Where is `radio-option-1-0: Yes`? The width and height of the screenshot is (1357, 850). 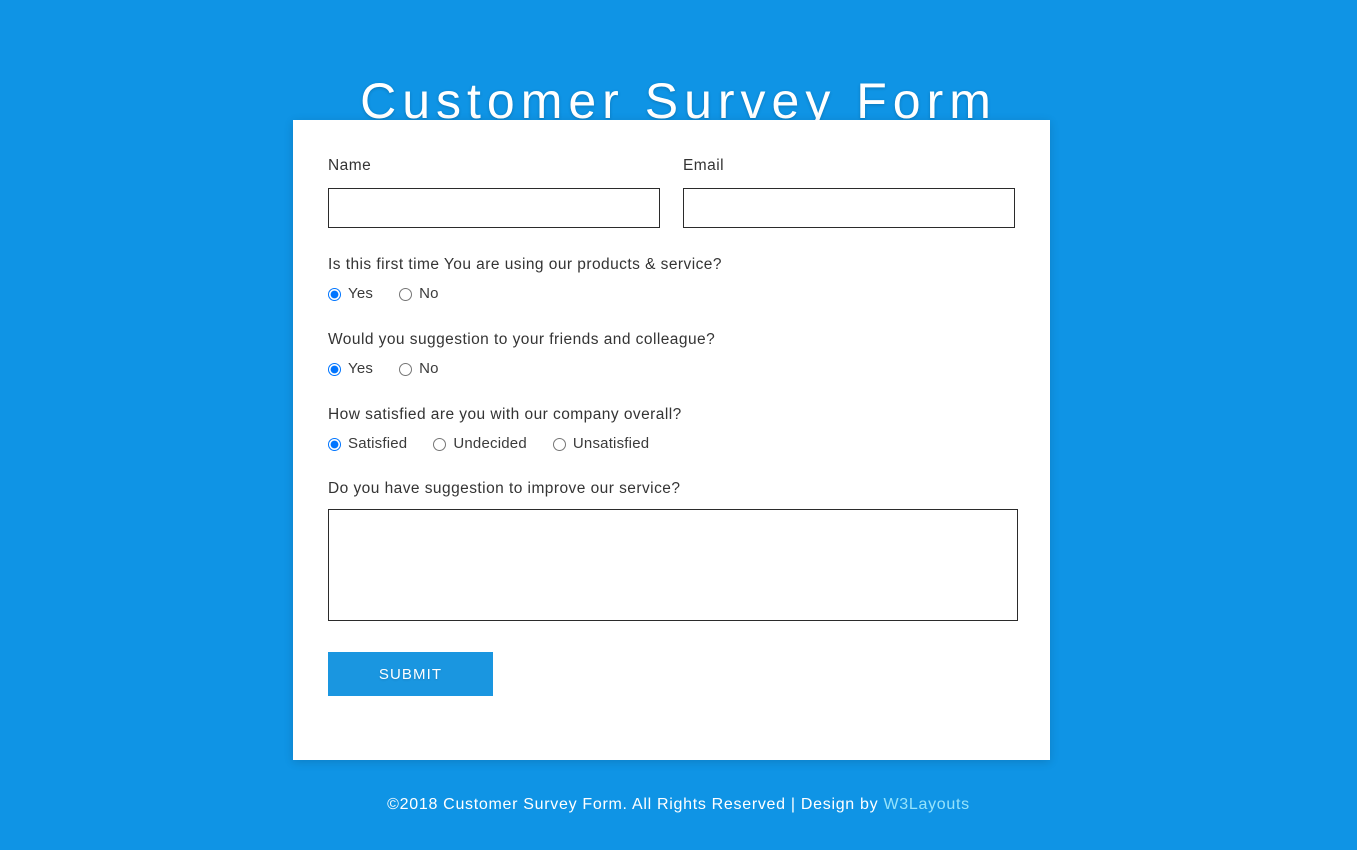 radio-option-1-0: Yes is located at coordinates (350, 294).